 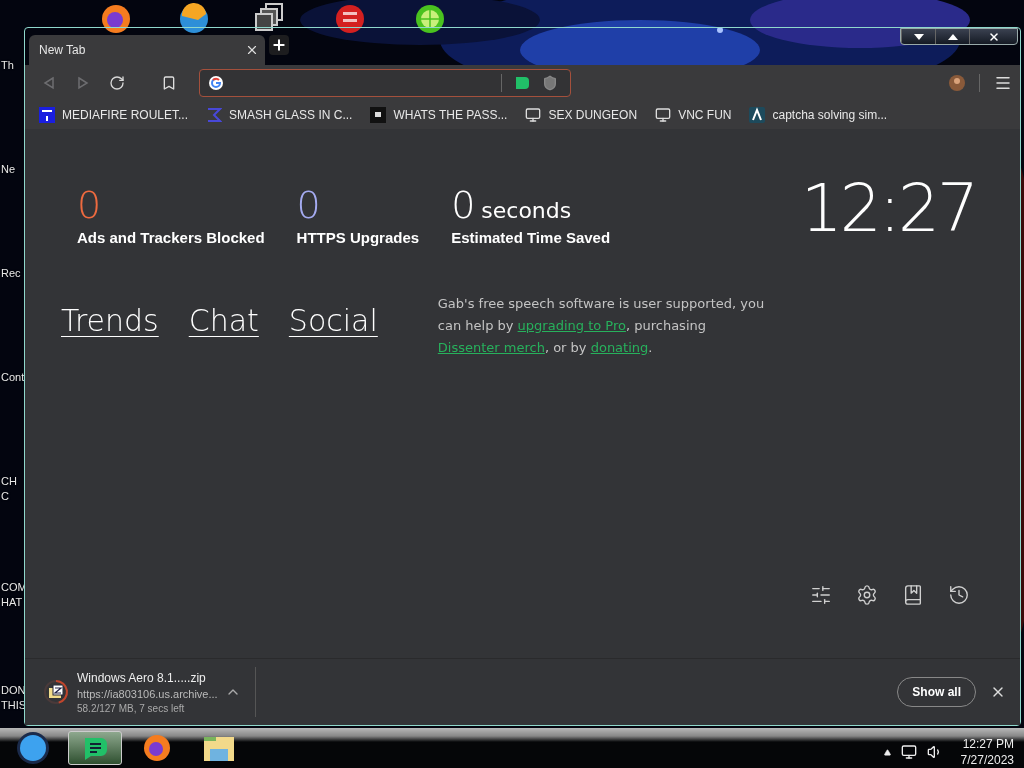 What do you see at coordinates (279, 45) in the screenshot?
I see `new-tab-button` at bounding box center [279, 45].